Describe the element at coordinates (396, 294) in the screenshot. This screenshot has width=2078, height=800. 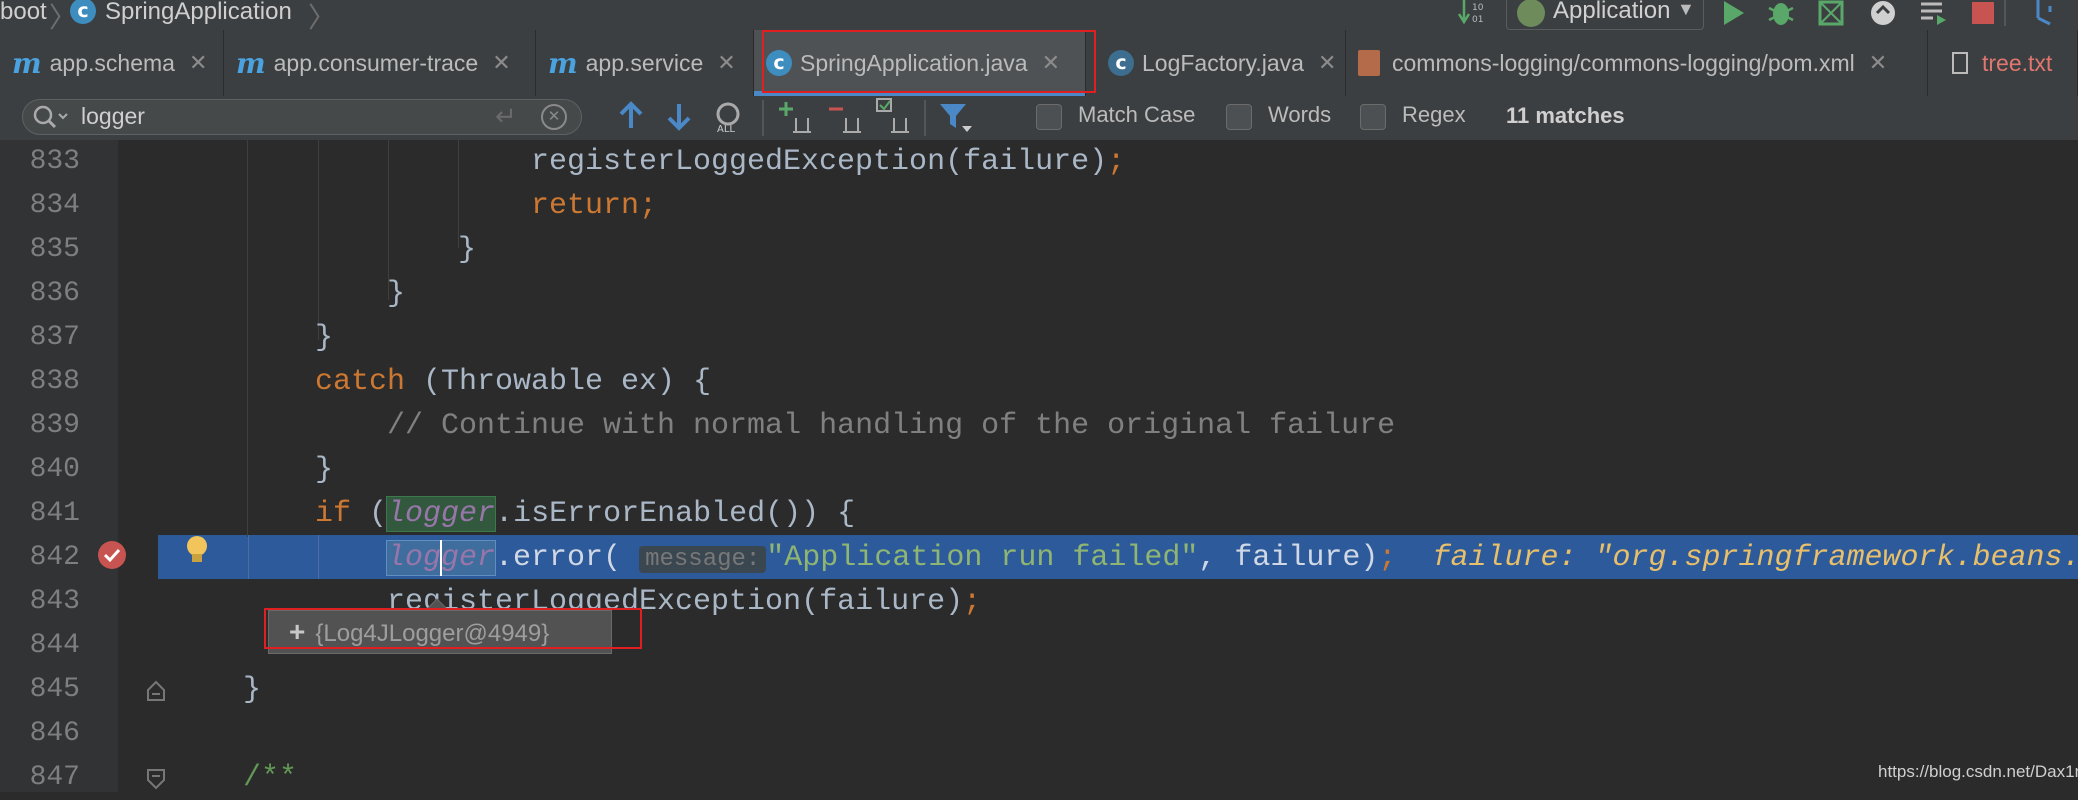
I see `code-line-836: }` at that location.